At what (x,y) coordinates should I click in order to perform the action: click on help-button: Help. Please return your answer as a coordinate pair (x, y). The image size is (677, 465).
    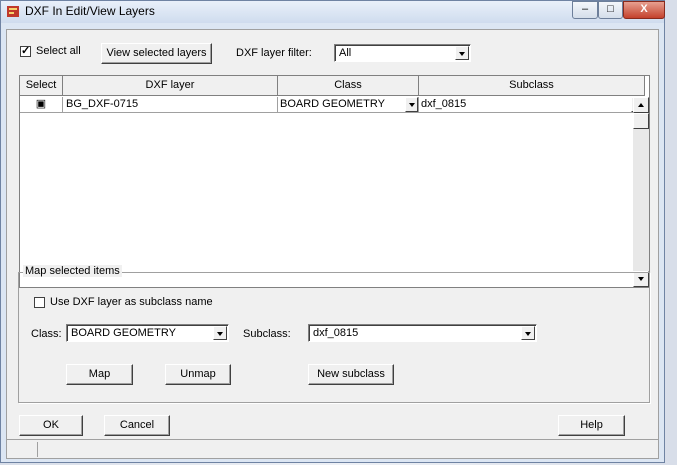
    Looking at the image, I should click on (591, 425).